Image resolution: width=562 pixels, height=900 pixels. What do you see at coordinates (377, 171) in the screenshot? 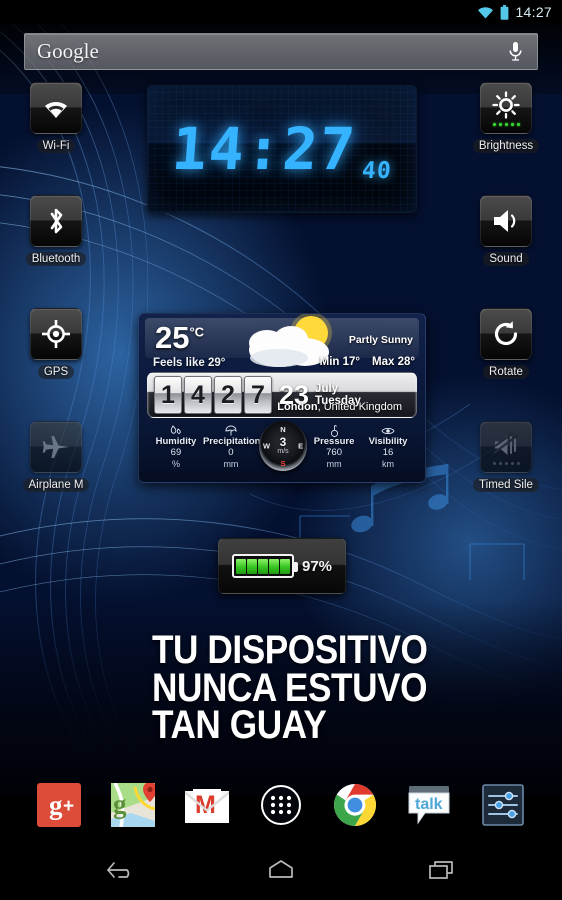
I see `lcd-clock-seconds: 40` at bounding box center [377, 171].